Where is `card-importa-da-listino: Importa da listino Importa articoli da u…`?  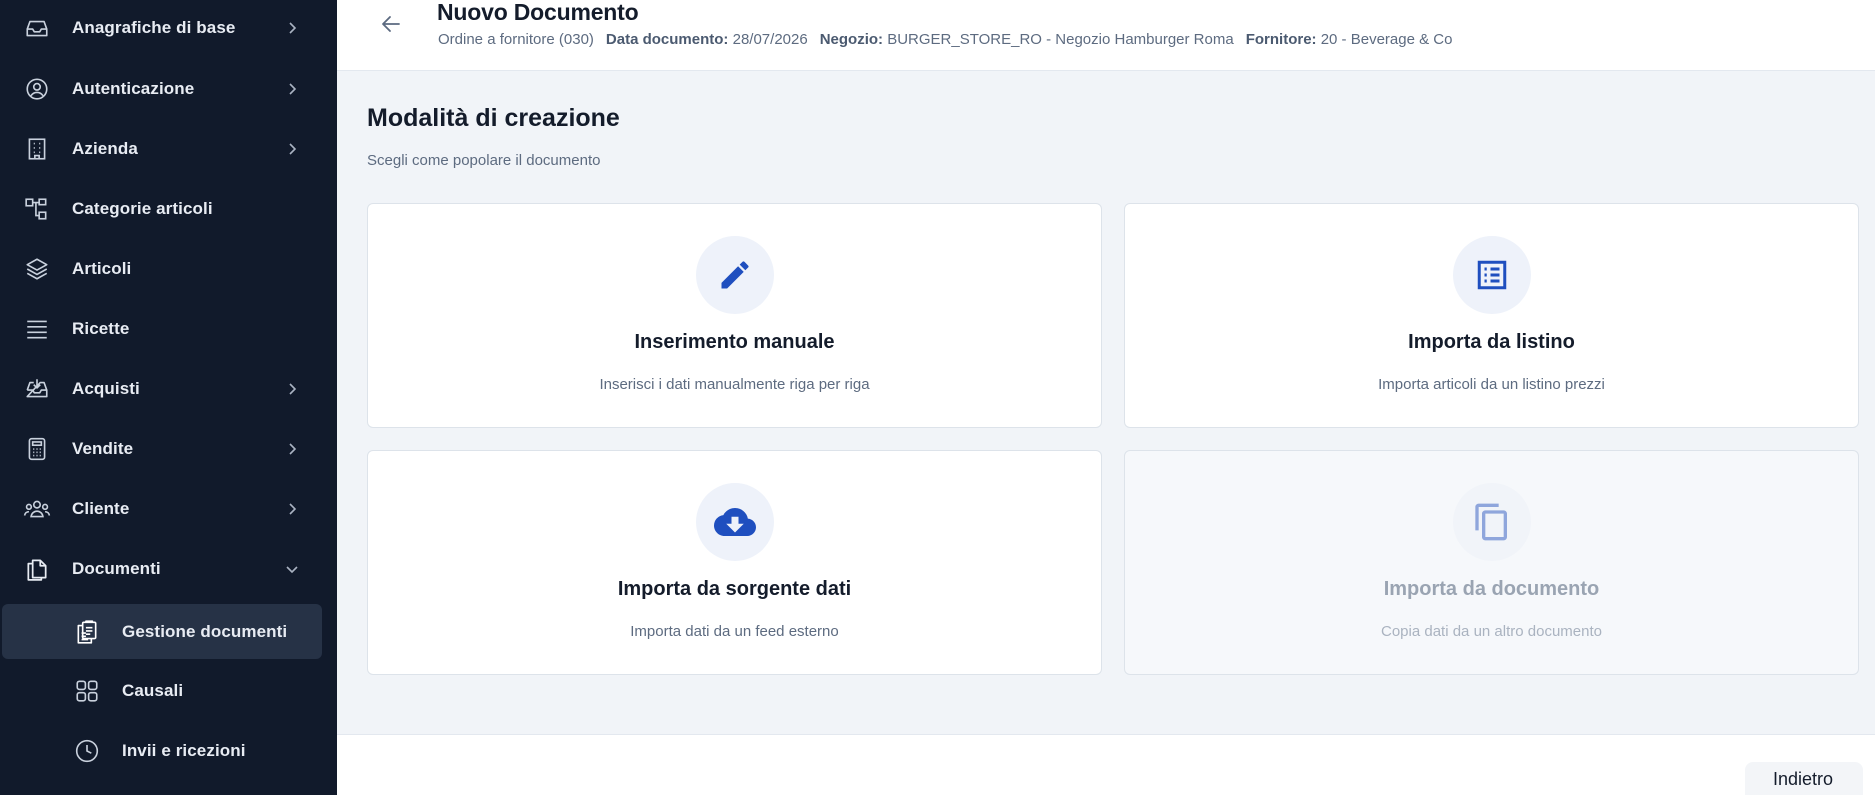
card-importa-da-listino: Importa da listino Importa articoli da u… is located at coordinates (1491, 315).